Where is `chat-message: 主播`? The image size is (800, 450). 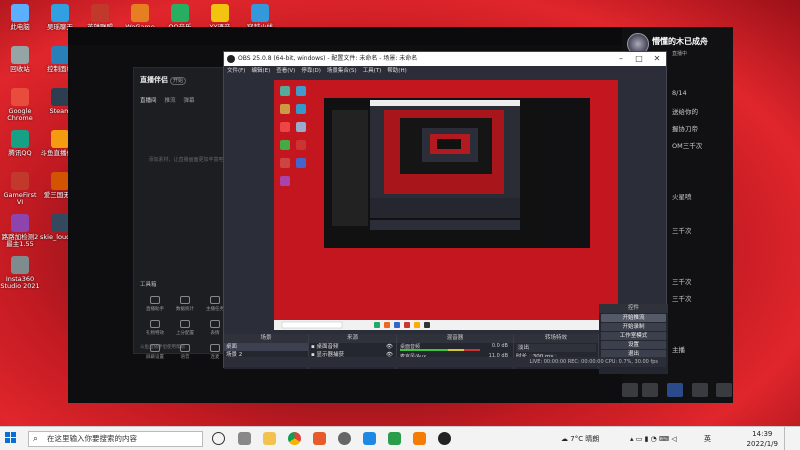
chat-message: 主播 is located at coordinates (678, 350).